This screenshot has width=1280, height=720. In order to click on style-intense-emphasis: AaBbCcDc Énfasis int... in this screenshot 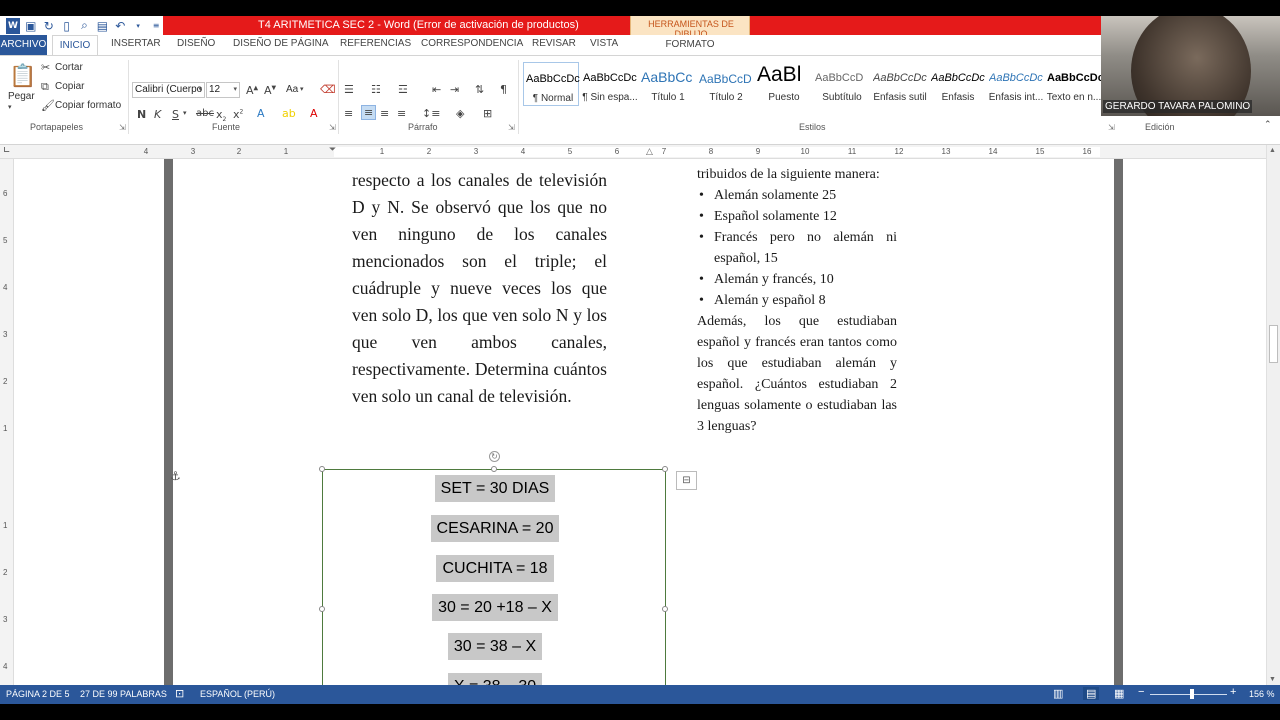, I will do `click(1015, 84)`.